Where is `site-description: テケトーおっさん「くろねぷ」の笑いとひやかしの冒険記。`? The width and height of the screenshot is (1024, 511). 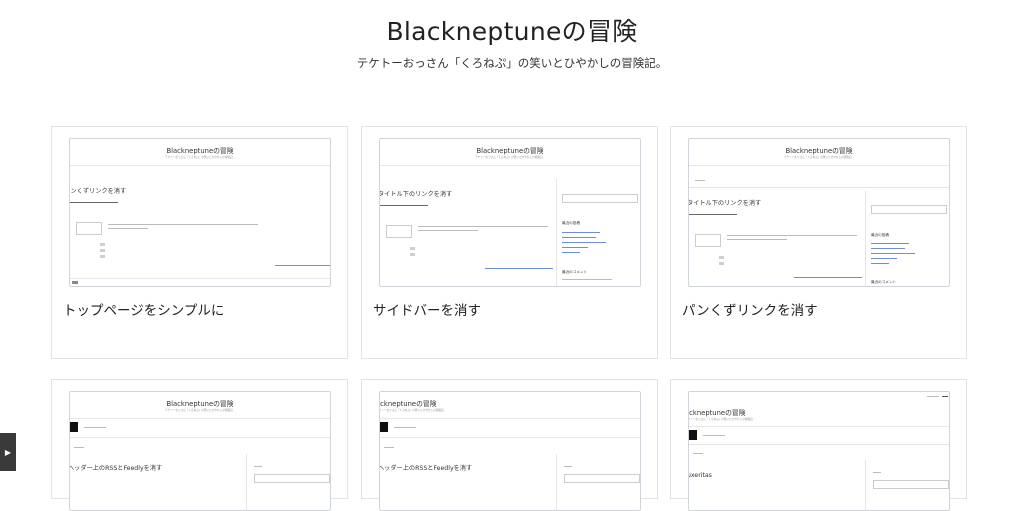
site-description: テケトーおっさん「くろねぷ」の笑いとひやかしの冒険記。 is located at coordinates (512, 63).